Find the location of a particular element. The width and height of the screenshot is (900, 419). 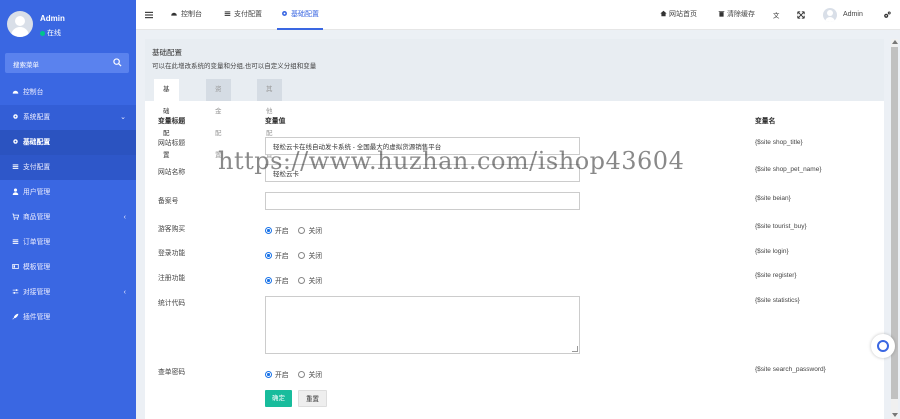

panel-description: 可以在此增改系统的变量和分组,也可以自定义分组和变量 is located at coordinates (234, 66).